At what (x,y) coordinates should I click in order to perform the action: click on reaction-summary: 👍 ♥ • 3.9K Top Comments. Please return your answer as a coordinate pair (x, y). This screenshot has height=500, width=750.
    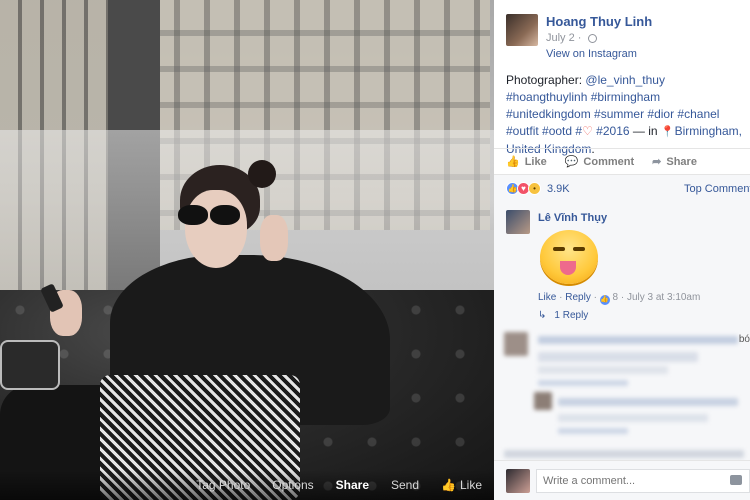
    Looking at the image, I should click on (622, 188).